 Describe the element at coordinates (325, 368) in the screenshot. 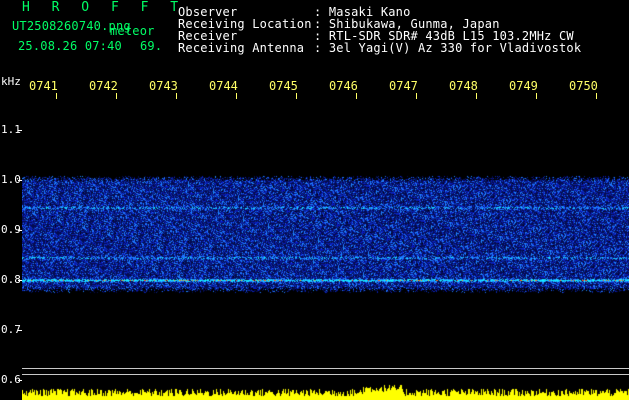

I see `baseline-line` at that location.